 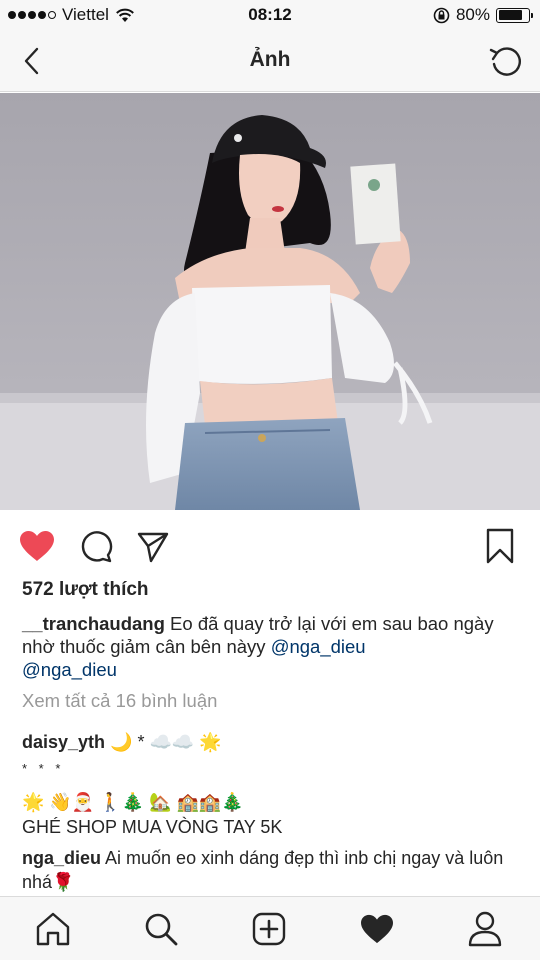 I want to click on bookmark-icon, so click(x=500, y=546).